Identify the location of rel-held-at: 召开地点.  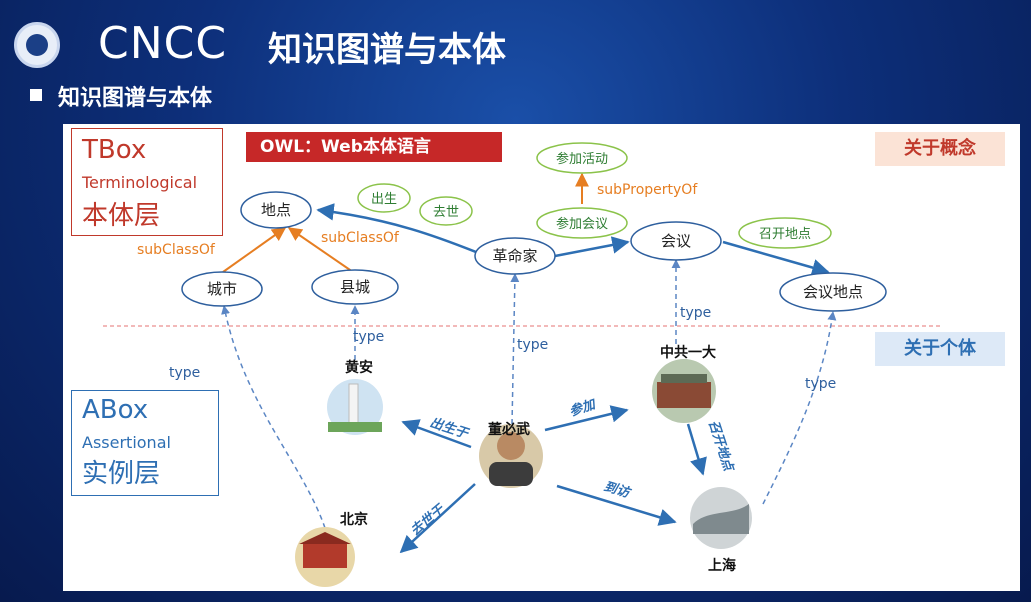
(785, 233).